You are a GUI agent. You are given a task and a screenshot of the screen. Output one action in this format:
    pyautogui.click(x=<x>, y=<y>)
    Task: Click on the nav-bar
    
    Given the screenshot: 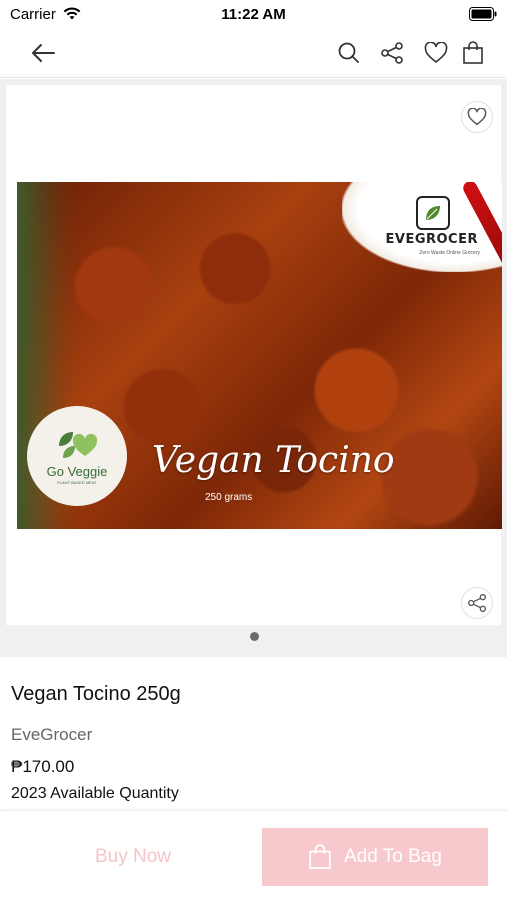 What is the action you would take?
    pyautogui.click(x=253, y=53)
    